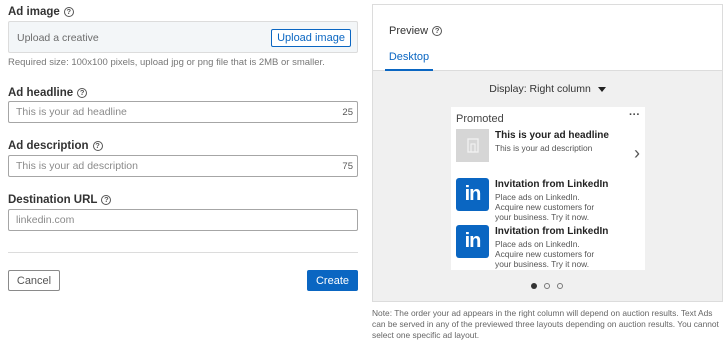 The image size is (727, 344). Describe the element at coordinates (634, 115) in the screenshot. I see `more-options-icon: ···` at that location.